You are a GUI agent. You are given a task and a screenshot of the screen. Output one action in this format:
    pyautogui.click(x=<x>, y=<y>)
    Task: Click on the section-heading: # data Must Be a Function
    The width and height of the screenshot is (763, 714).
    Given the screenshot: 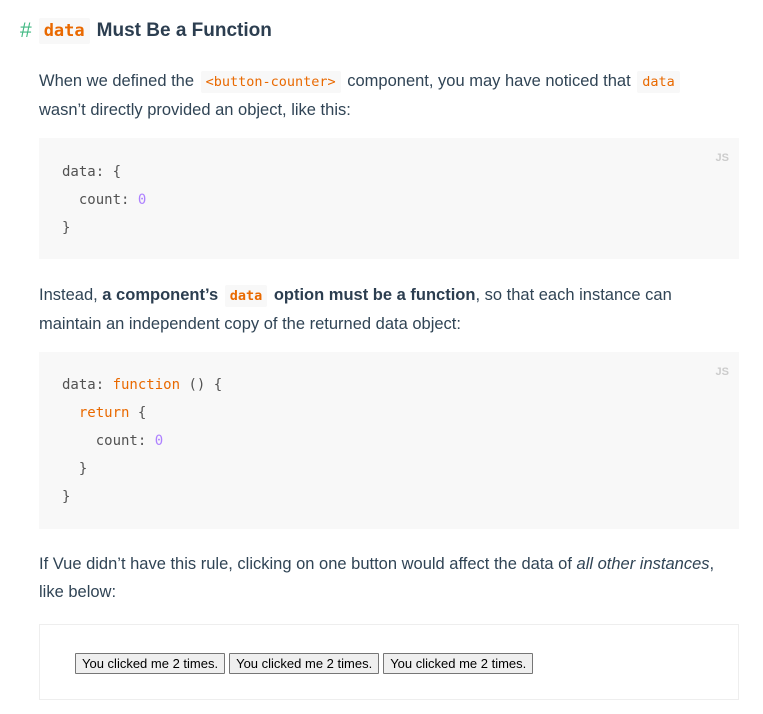 What is the action you would take?
    pyautogui.click(x=146, y=31)
    